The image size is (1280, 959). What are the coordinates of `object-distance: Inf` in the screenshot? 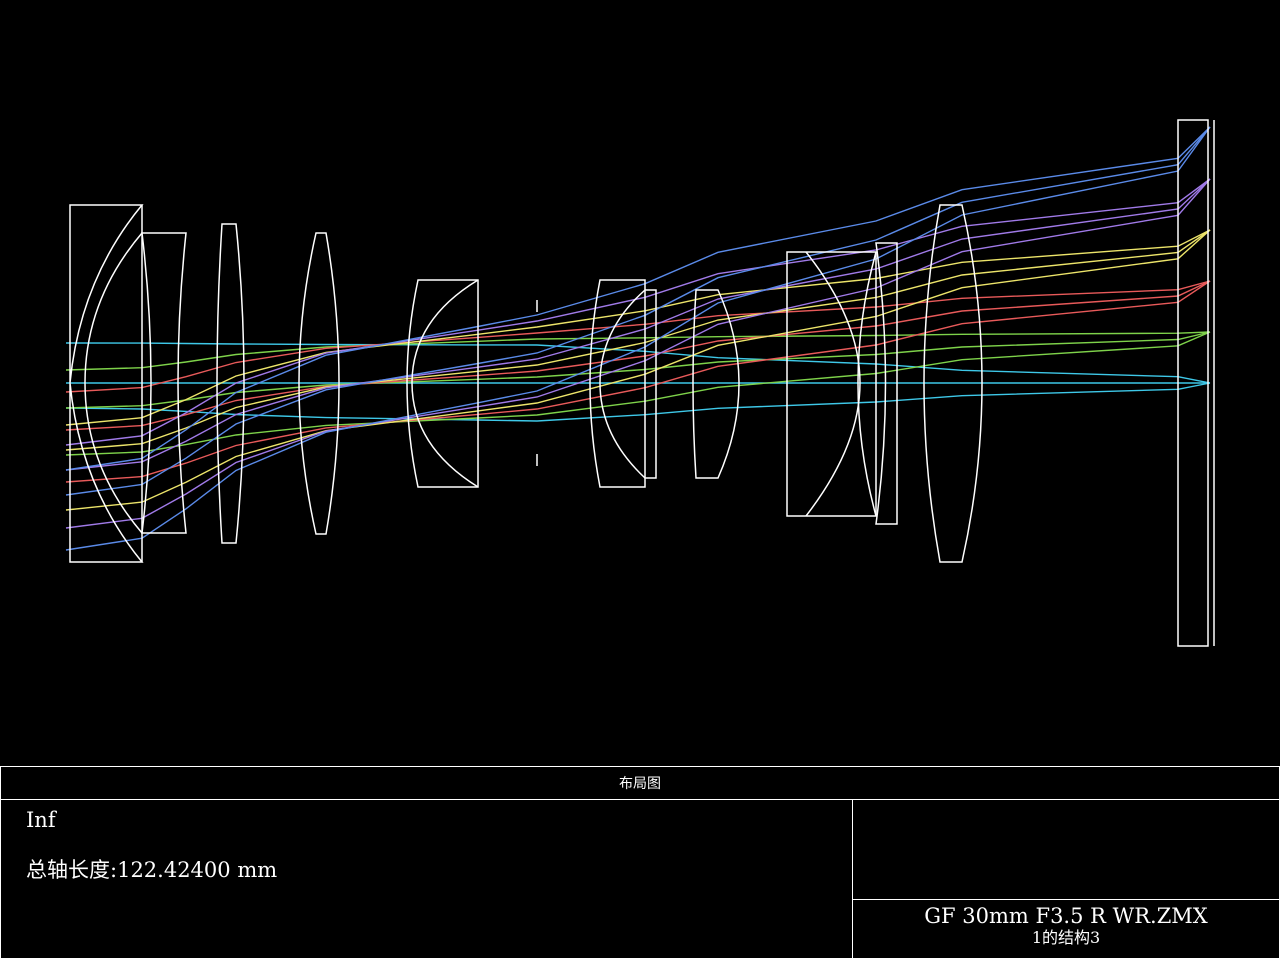 It's located at (41, 820).